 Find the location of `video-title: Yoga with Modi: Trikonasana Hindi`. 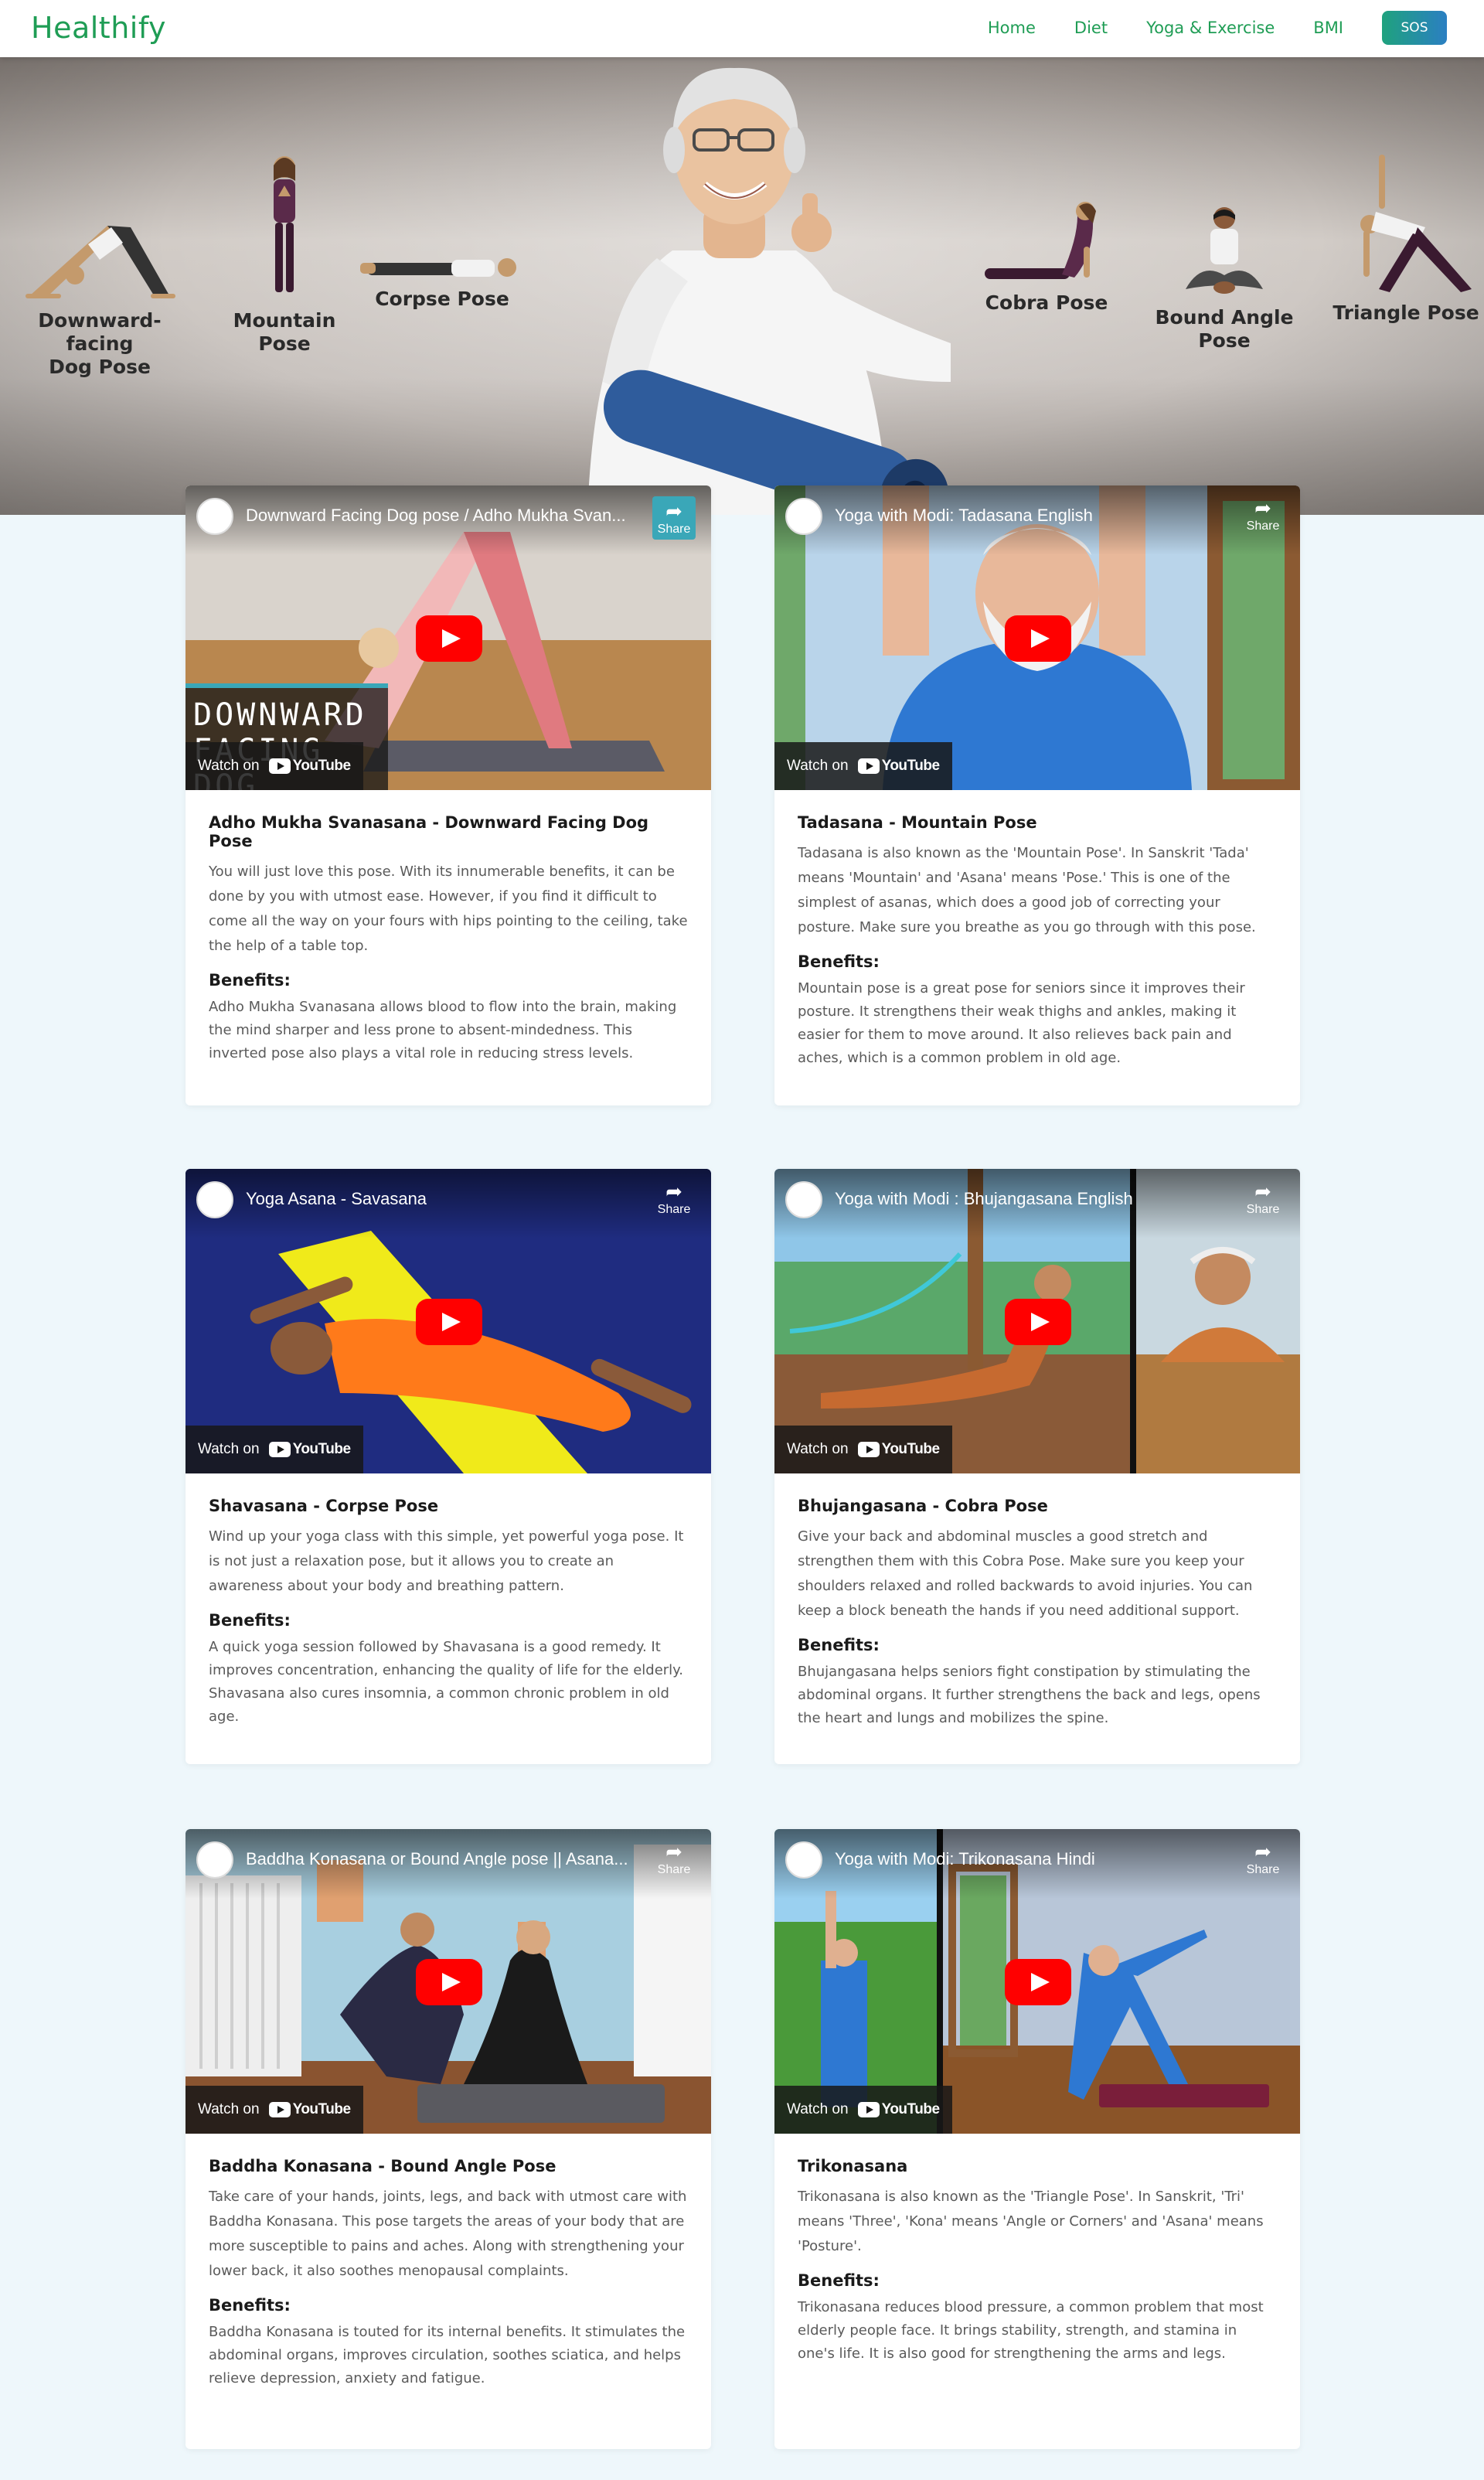

video-title: Yoga with Modi: Trikonasana Hindi is located at coordinates (1028, 1859).